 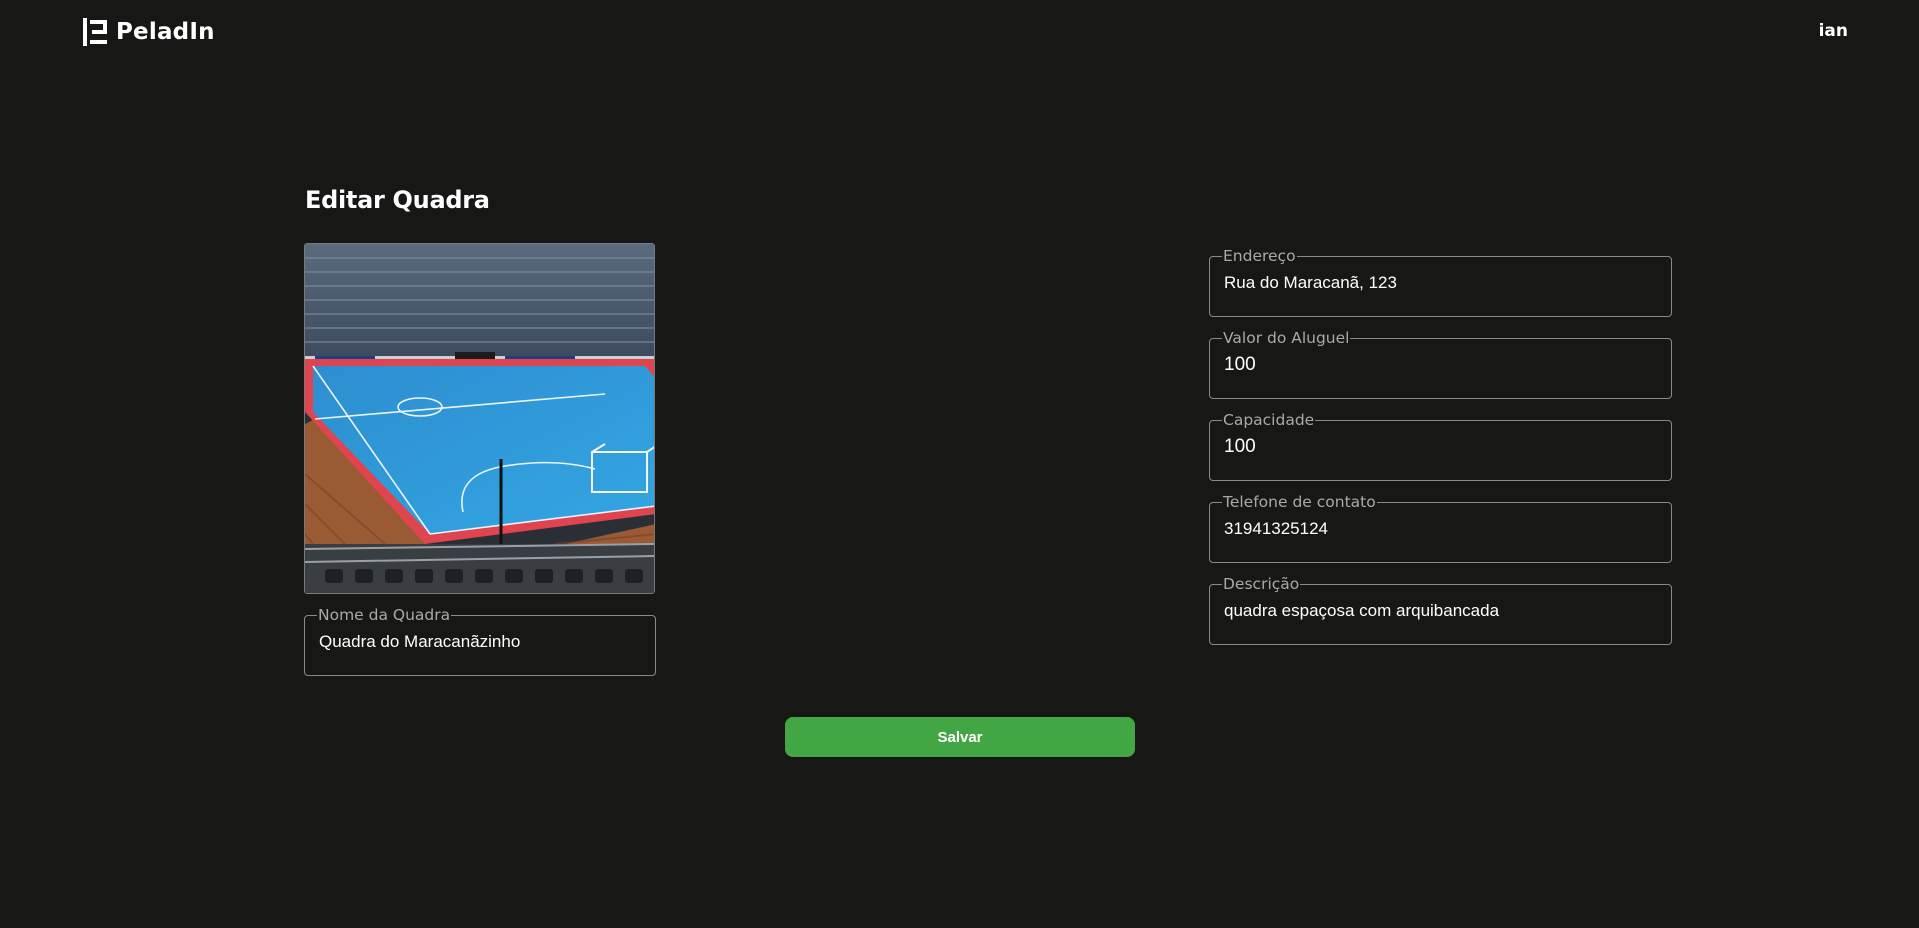 I want to click on description-input, so click(x=1440, y=611).